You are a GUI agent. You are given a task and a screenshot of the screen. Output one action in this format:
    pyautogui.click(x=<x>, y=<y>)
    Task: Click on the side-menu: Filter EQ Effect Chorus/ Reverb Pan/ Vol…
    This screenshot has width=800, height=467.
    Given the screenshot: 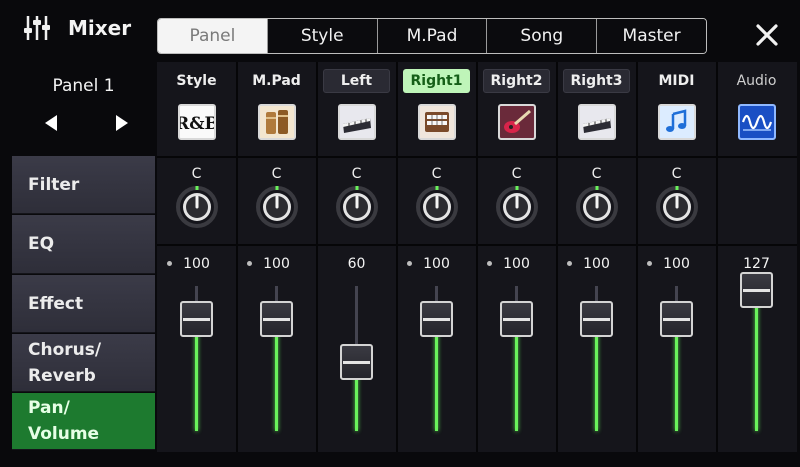 What is the action you would take?
    pyautogui.click(x=83, y=303)
    